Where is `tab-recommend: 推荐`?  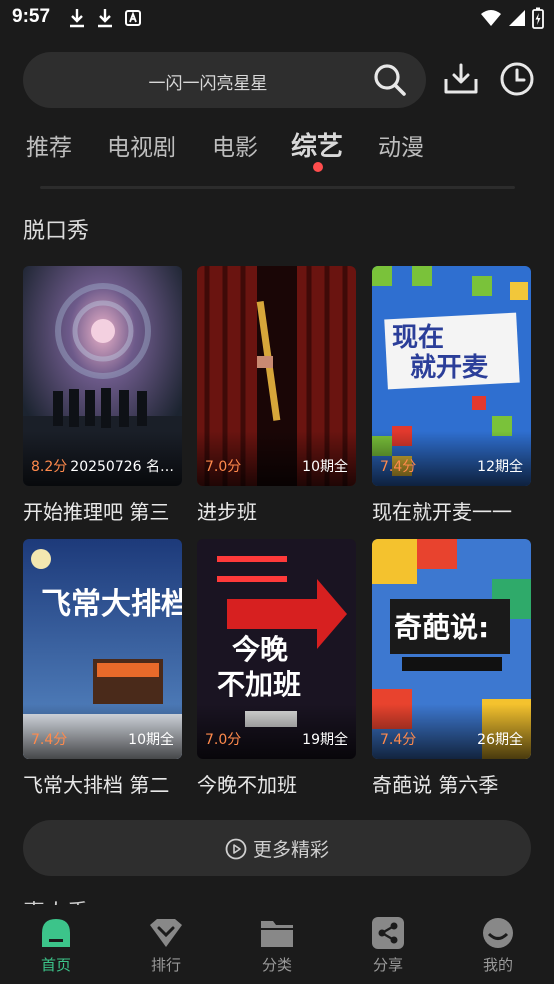
tab-recommend: 推荐 is located at coordinates (49, 145).